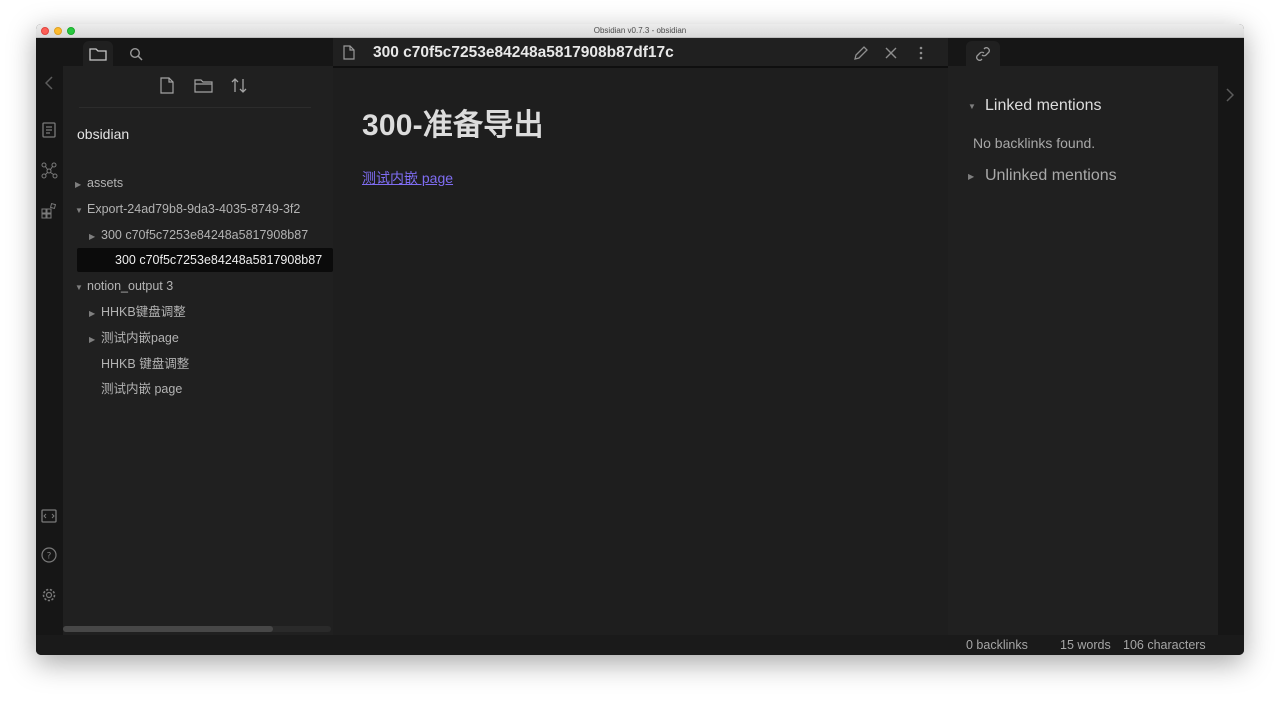  Describe the element at coordinates (921, 53) in the screenshot. I see `more-icon` at that location.